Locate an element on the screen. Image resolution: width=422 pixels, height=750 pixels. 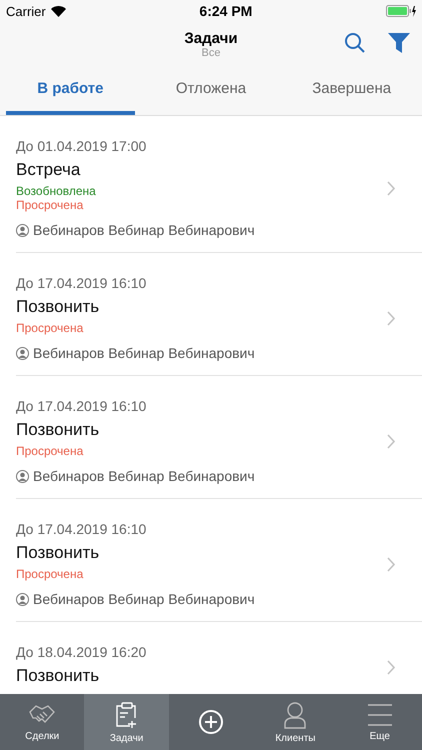
clock-time: 6:24 PM is located at coordinates (225, 11).